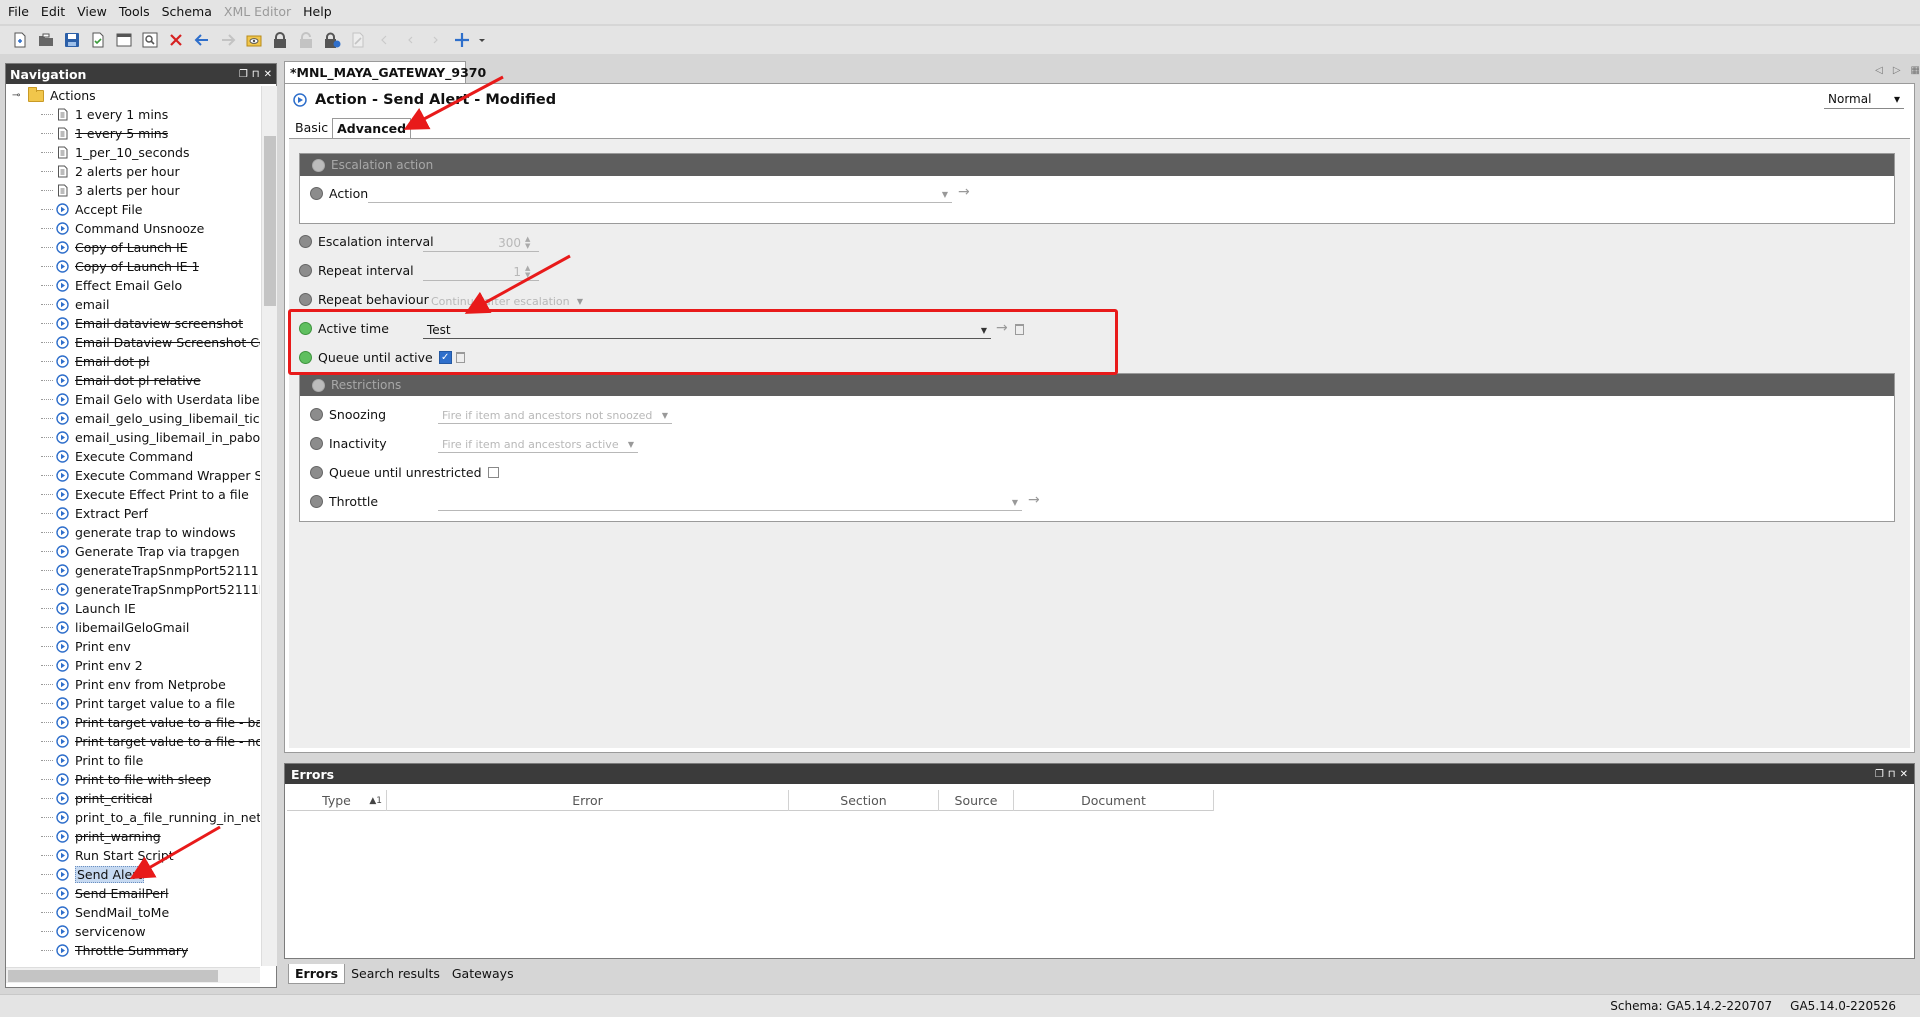  What do you see at coordinates (372, 128) in the screenshot?
I see `tab-advanced: Advanced` at bounding box center [372, 128].